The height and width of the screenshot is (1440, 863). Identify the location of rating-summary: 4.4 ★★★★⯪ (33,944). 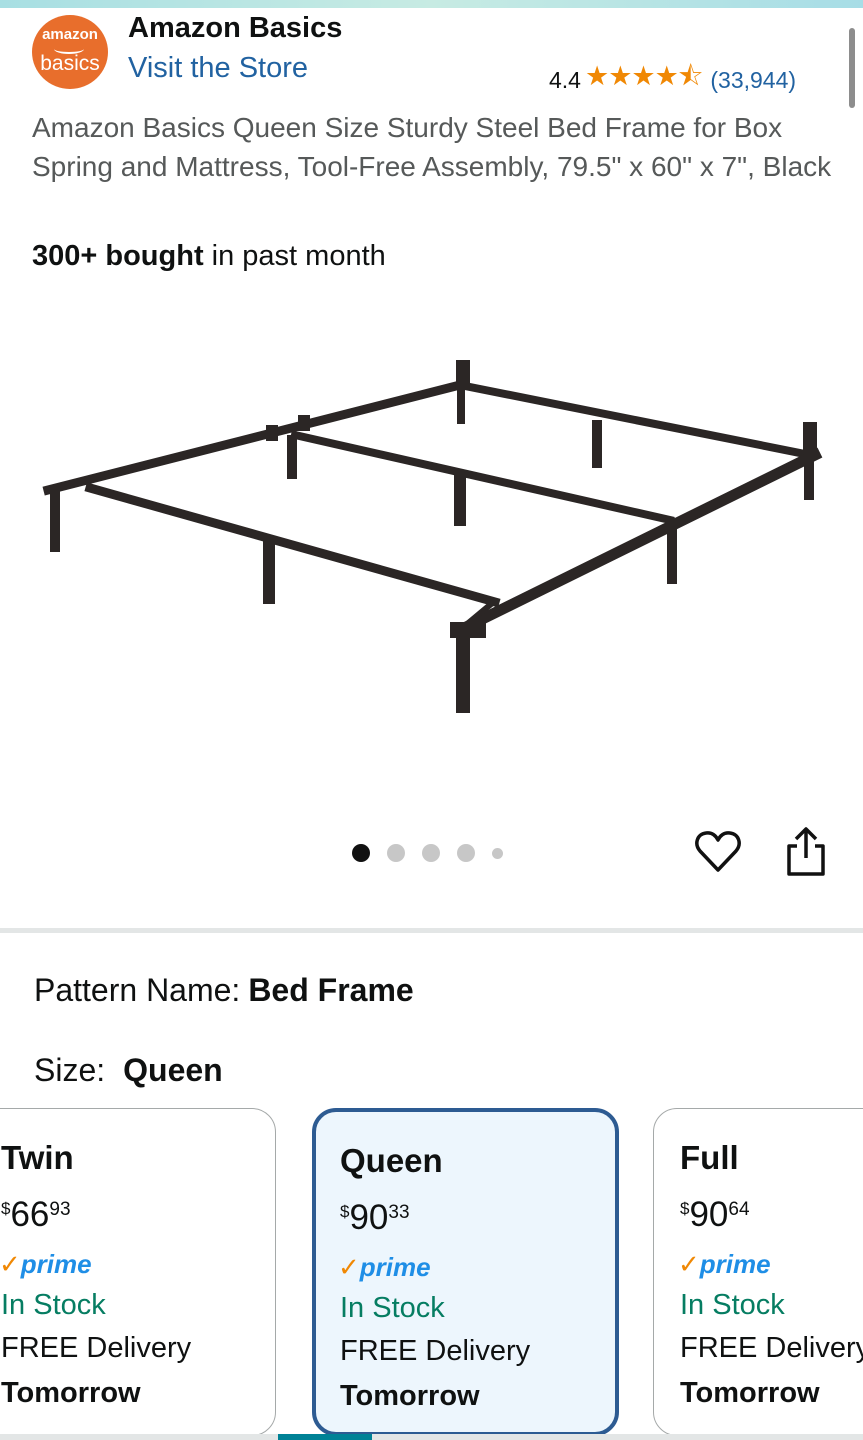
(672, 80).